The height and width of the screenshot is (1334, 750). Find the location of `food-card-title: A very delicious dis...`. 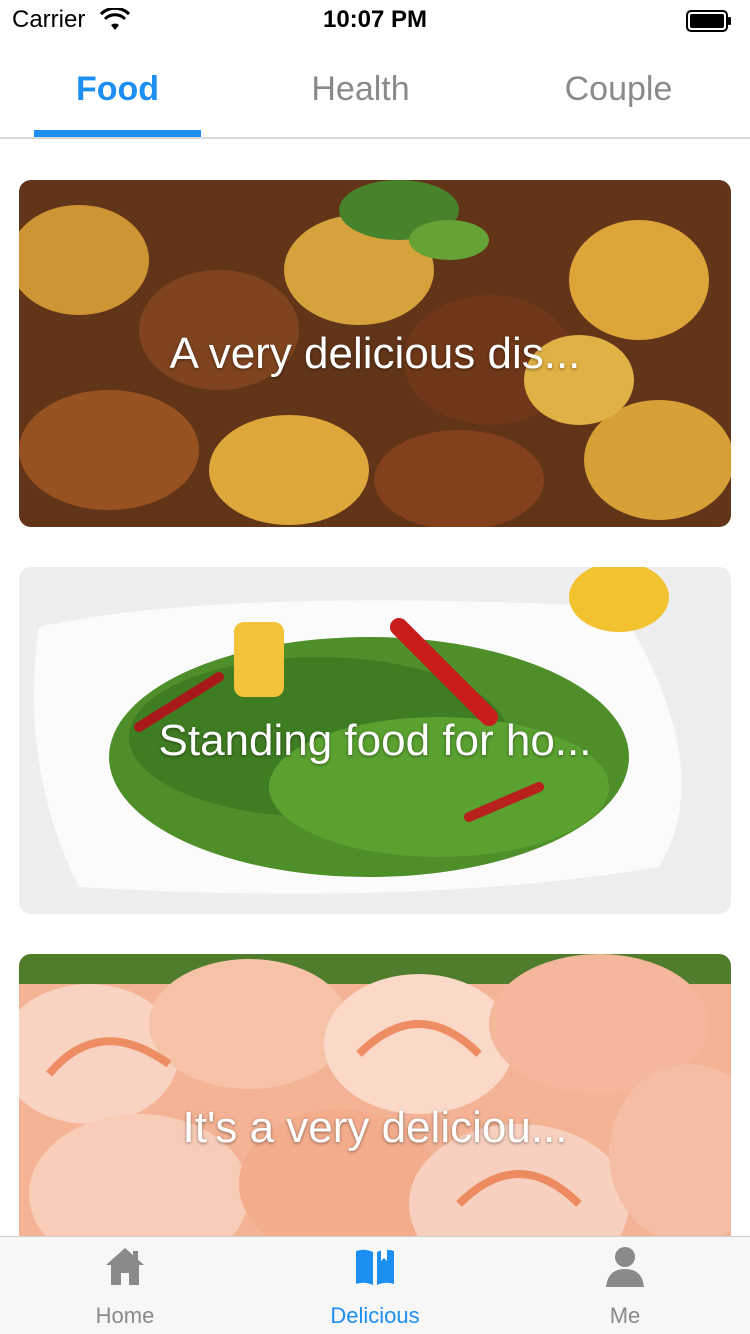

food-card-title: A very delicious dis... is located at coordinates (375, 353).